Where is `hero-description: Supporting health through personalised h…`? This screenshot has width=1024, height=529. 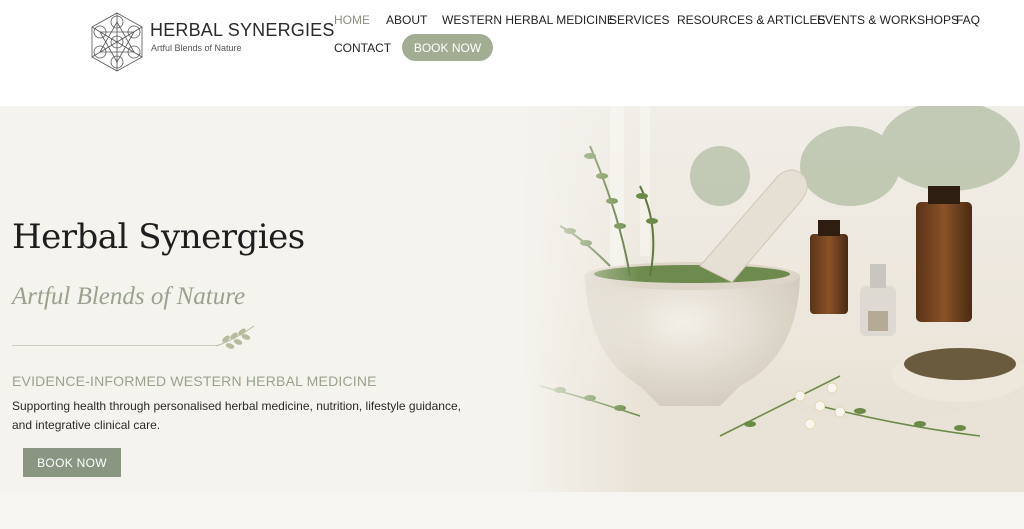 hero-description: Supporting health through personalised h… is located at coordinates (236, 415).